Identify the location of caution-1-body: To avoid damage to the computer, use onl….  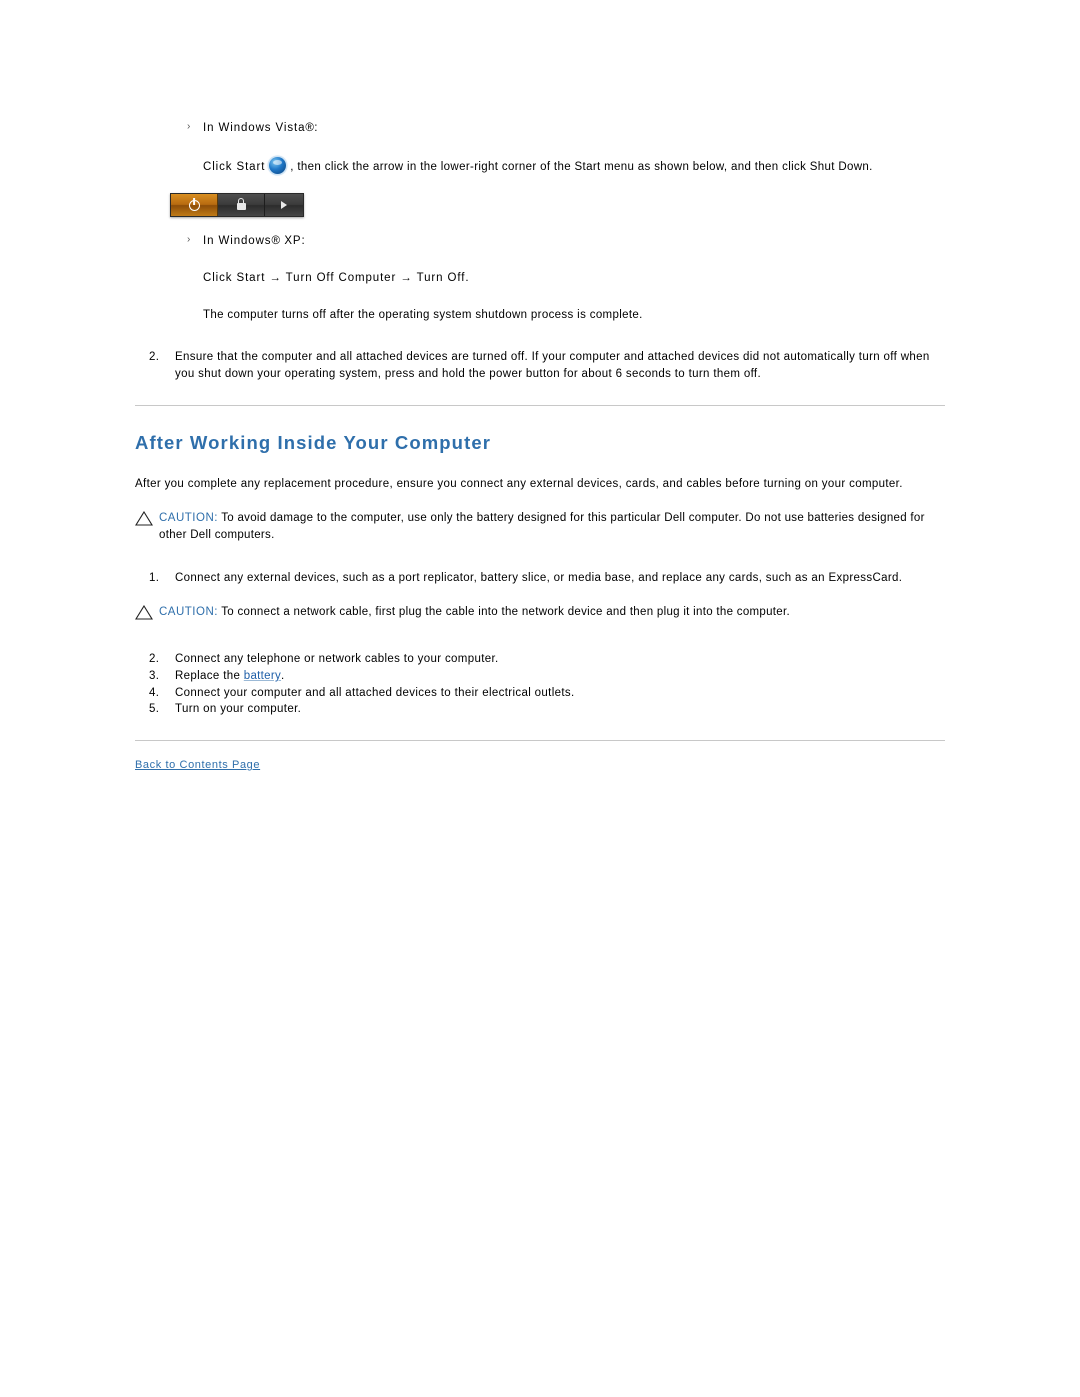
(542, 527).